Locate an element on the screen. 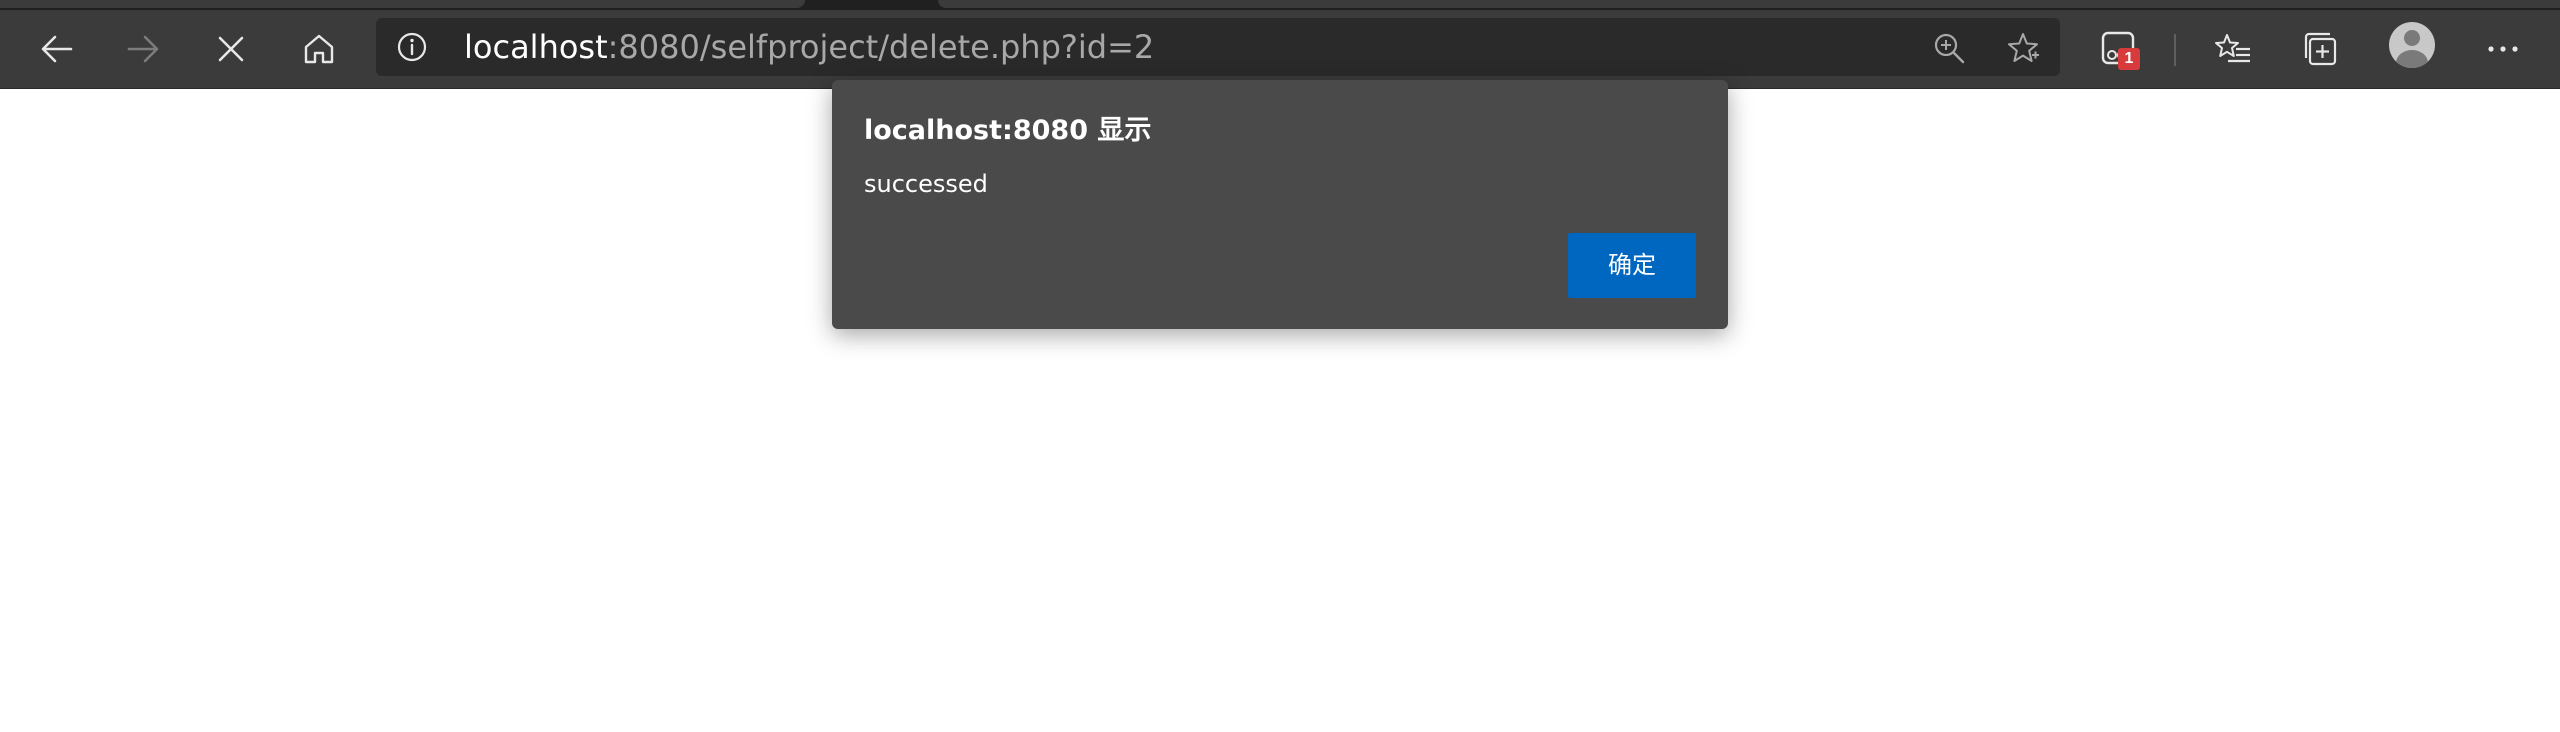  close-icon is located at coordinates (231, 49).